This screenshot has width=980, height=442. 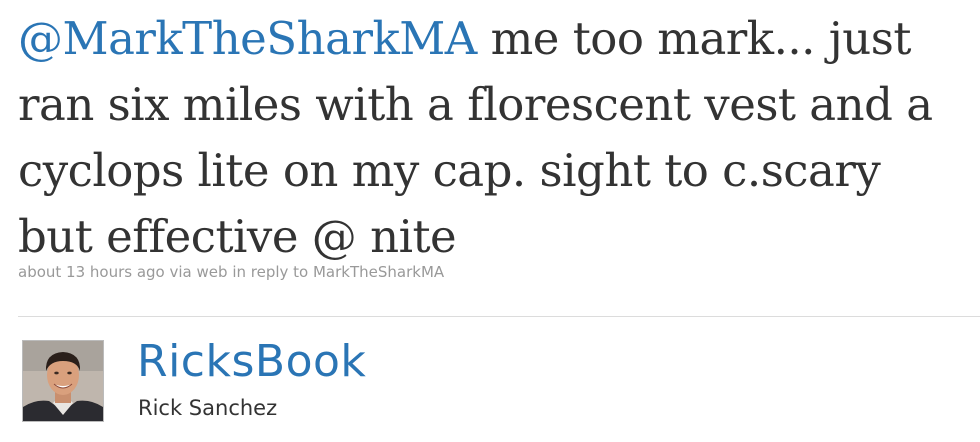 I want to click on mention-link: @MarkTheSharkMA, so click(x=247, y=38).